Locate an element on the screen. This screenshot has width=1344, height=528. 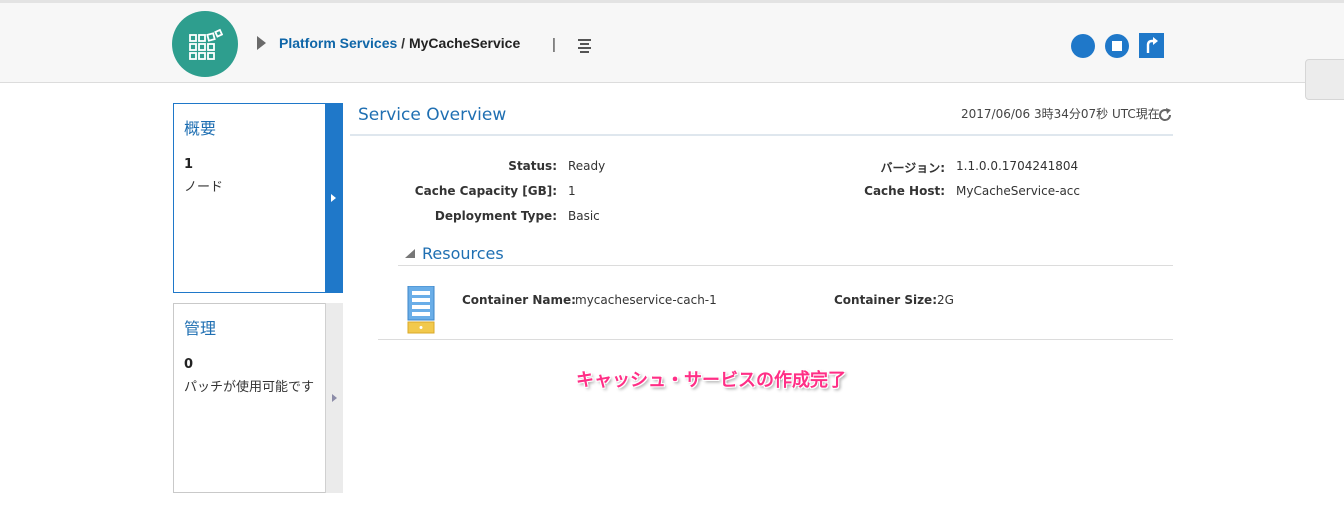
cache-host-label: Cache Host: is located at coordinates (904, 191).